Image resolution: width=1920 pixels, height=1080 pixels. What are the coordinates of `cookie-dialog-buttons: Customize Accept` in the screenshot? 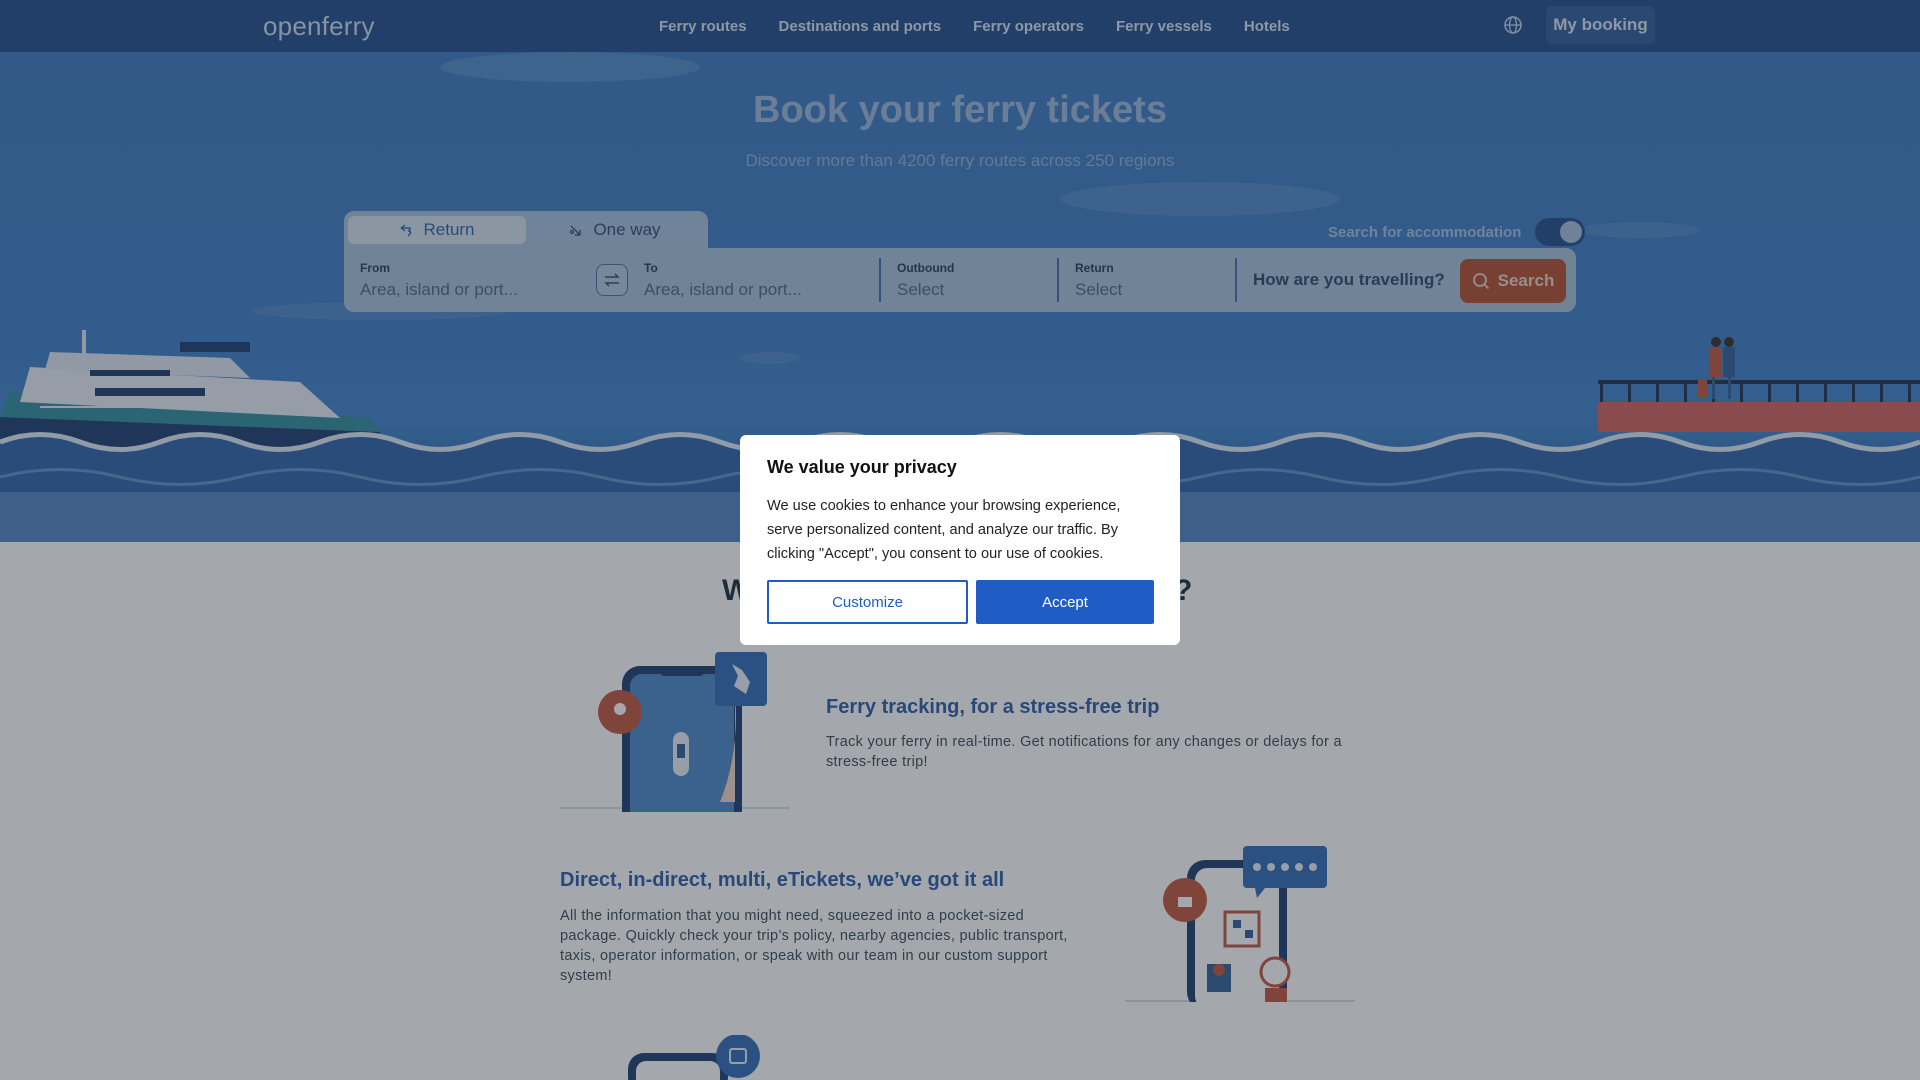 It's located at (960, 602).